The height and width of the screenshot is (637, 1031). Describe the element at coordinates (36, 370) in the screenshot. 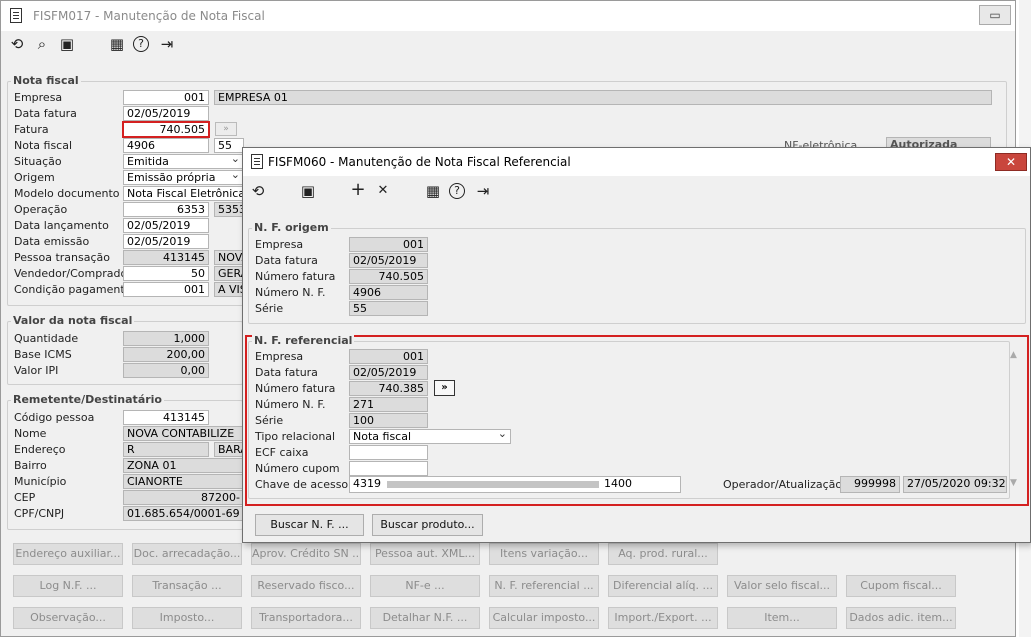

I see `valor-ipi-label: Valor IPI` at that location.